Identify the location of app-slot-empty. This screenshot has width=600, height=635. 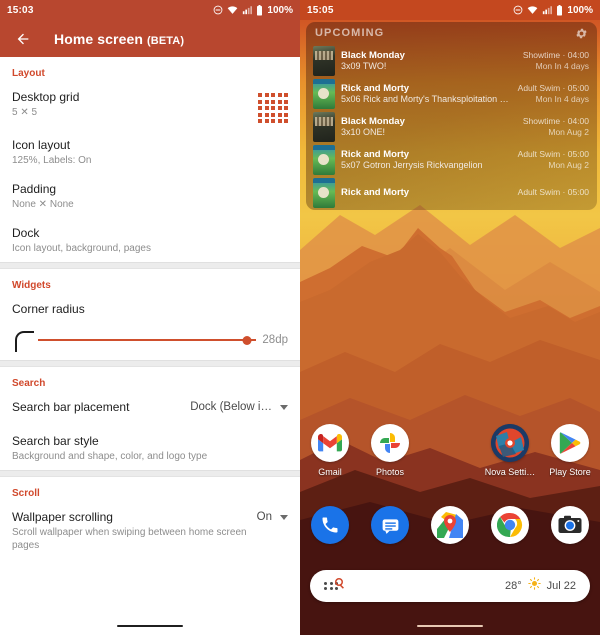
(450, 450).